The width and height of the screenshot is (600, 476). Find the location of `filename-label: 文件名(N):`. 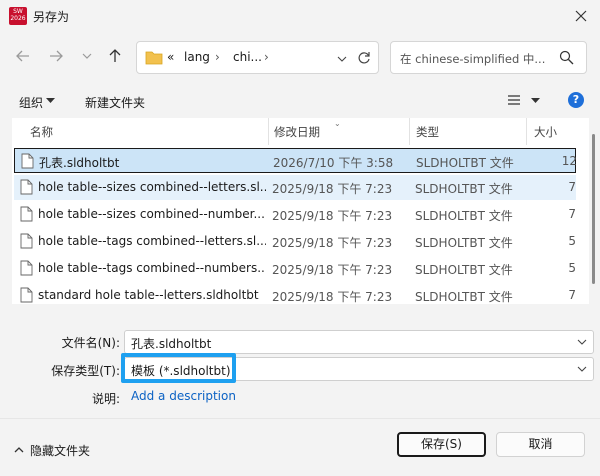

filename-label: 文件名(N): is located at coordinates (90, 343).